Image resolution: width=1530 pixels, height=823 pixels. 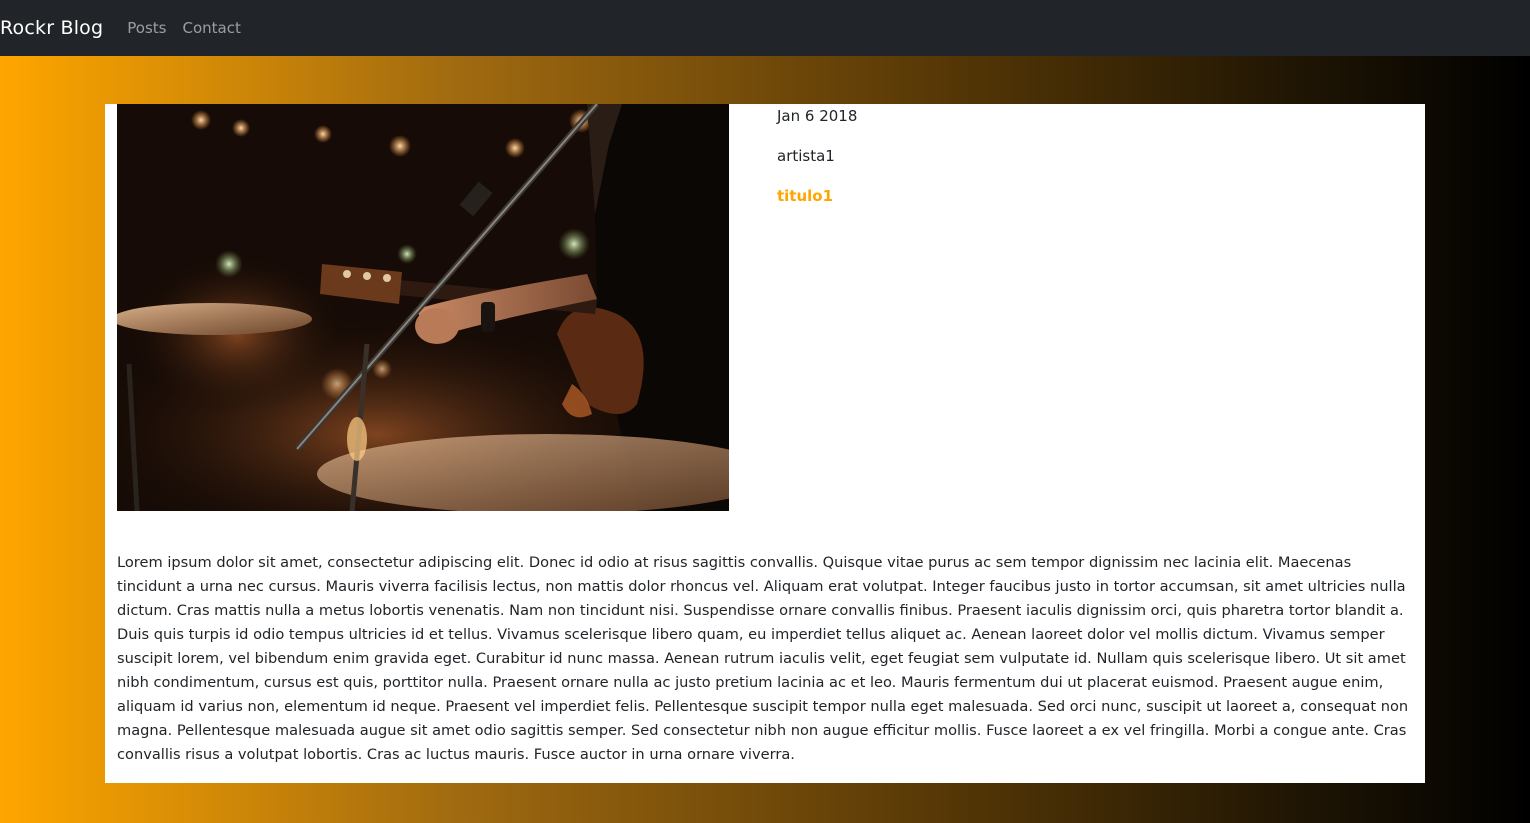 I want to click on nav-link-contact: Contact, so click(x=211, y=28).